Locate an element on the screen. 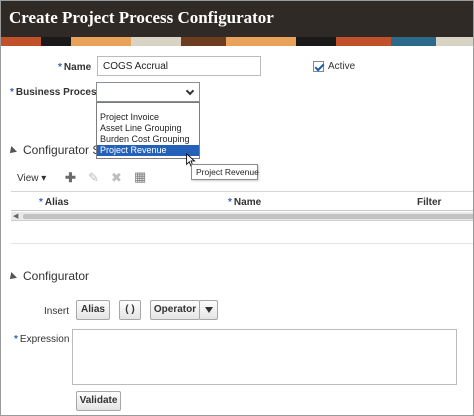 Image resolution: width=474 pixels, height=416 pixels. active-checkbox is located at coordinates (318, 66).